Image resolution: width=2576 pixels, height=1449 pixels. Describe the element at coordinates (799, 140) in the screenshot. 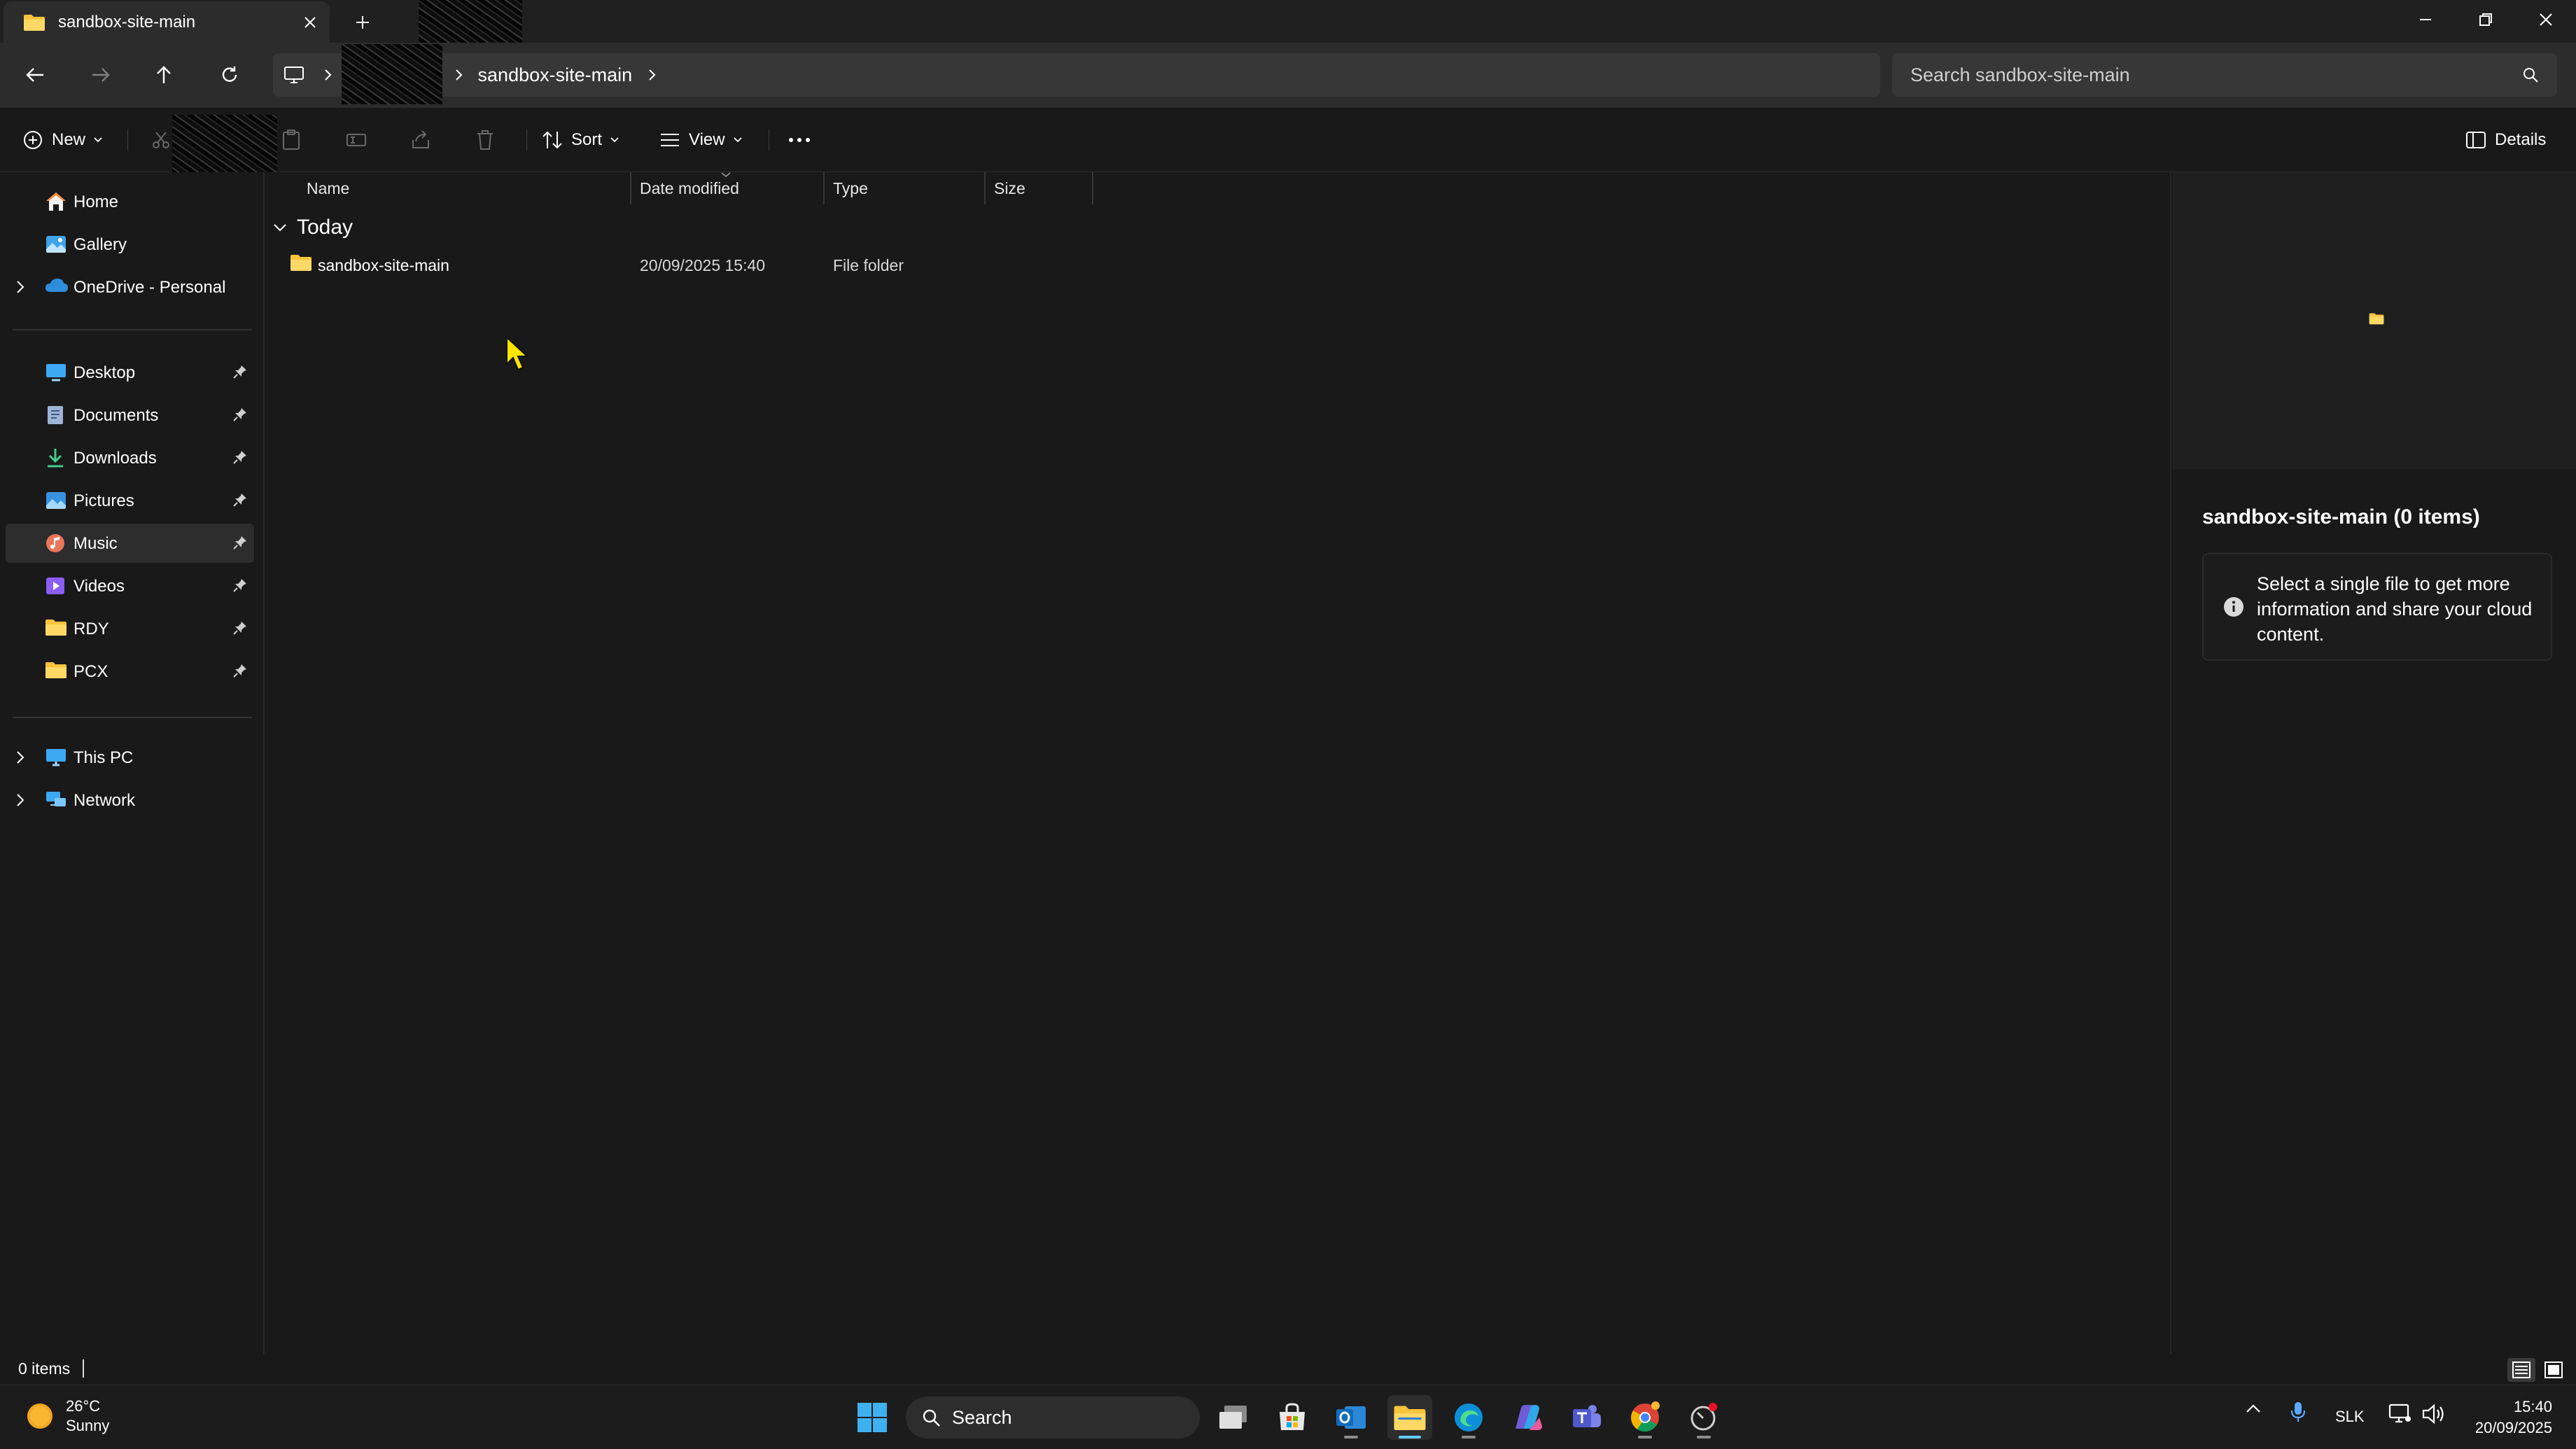

I see `more-options-button` at that location.